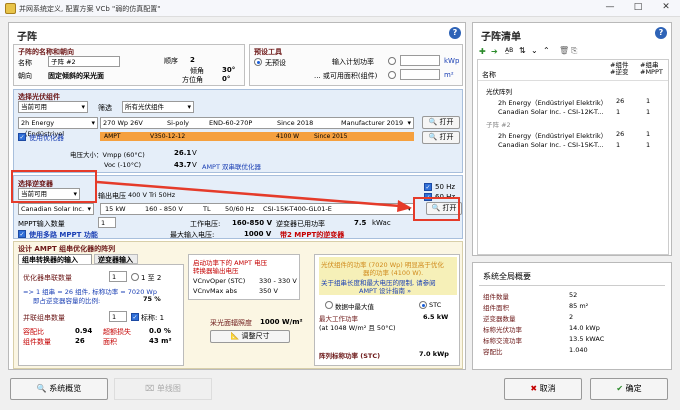  Describe the element at coordinates (254, 196) in the screenshot. I see `annotation-arrow` at that location.